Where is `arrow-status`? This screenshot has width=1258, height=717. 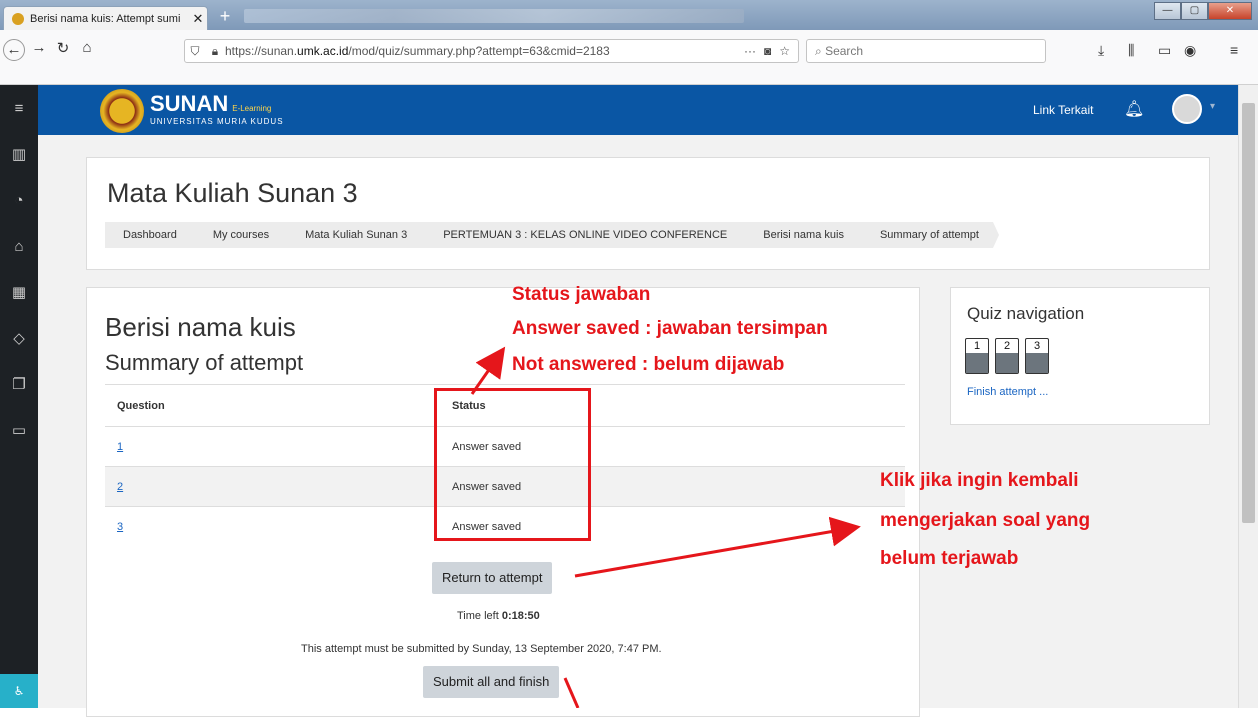
arrow-status is located at coordinates (488, 370).